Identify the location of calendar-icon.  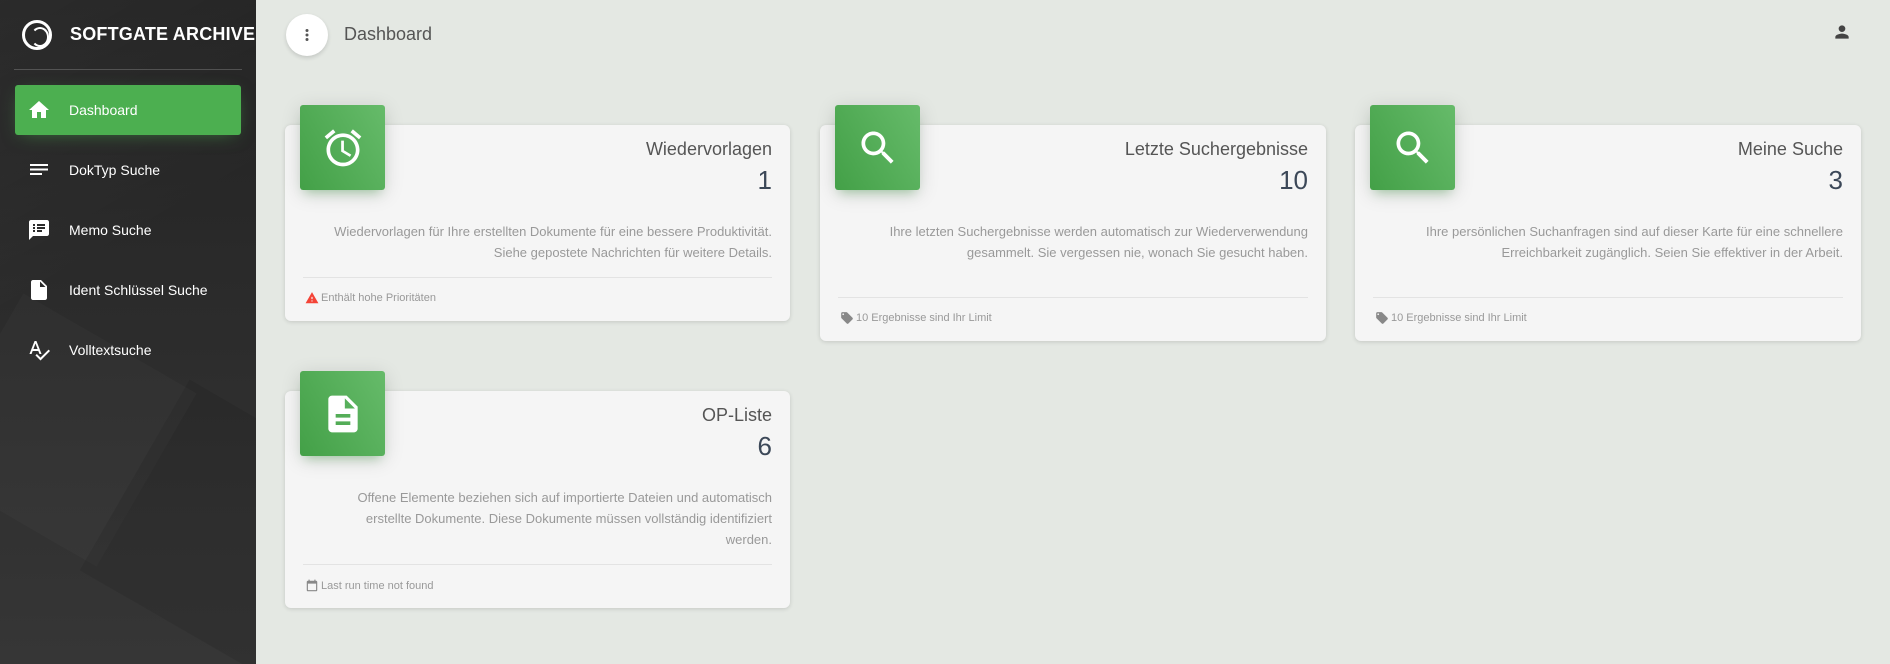
(312, 585).